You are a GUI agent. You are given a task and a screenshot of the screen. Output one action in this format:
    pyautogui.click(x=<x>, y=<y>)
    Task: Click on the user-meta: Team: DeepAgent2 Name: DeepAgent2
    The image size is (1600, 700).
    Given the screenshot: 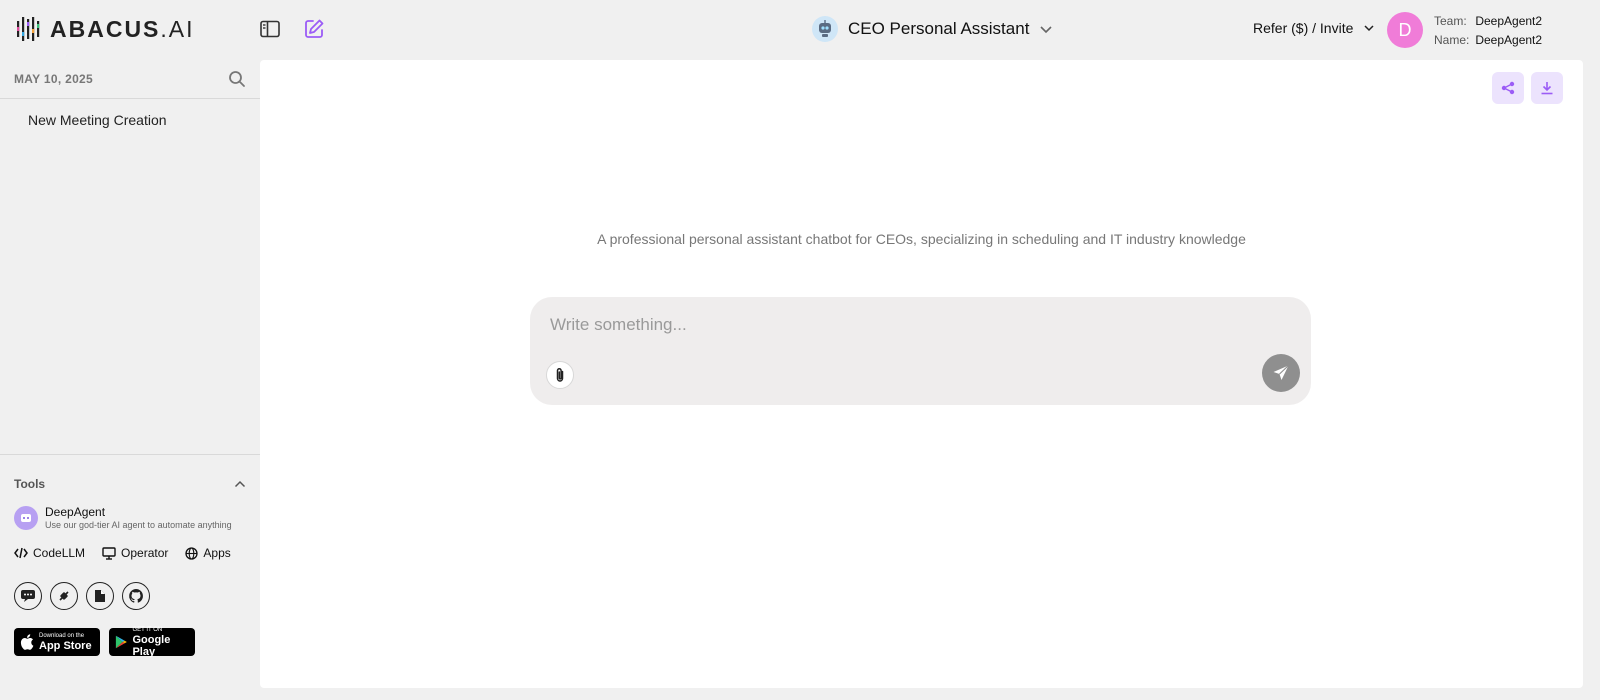 What is the action you would take?
    pyautogui.click(x=1488, y=31)
    